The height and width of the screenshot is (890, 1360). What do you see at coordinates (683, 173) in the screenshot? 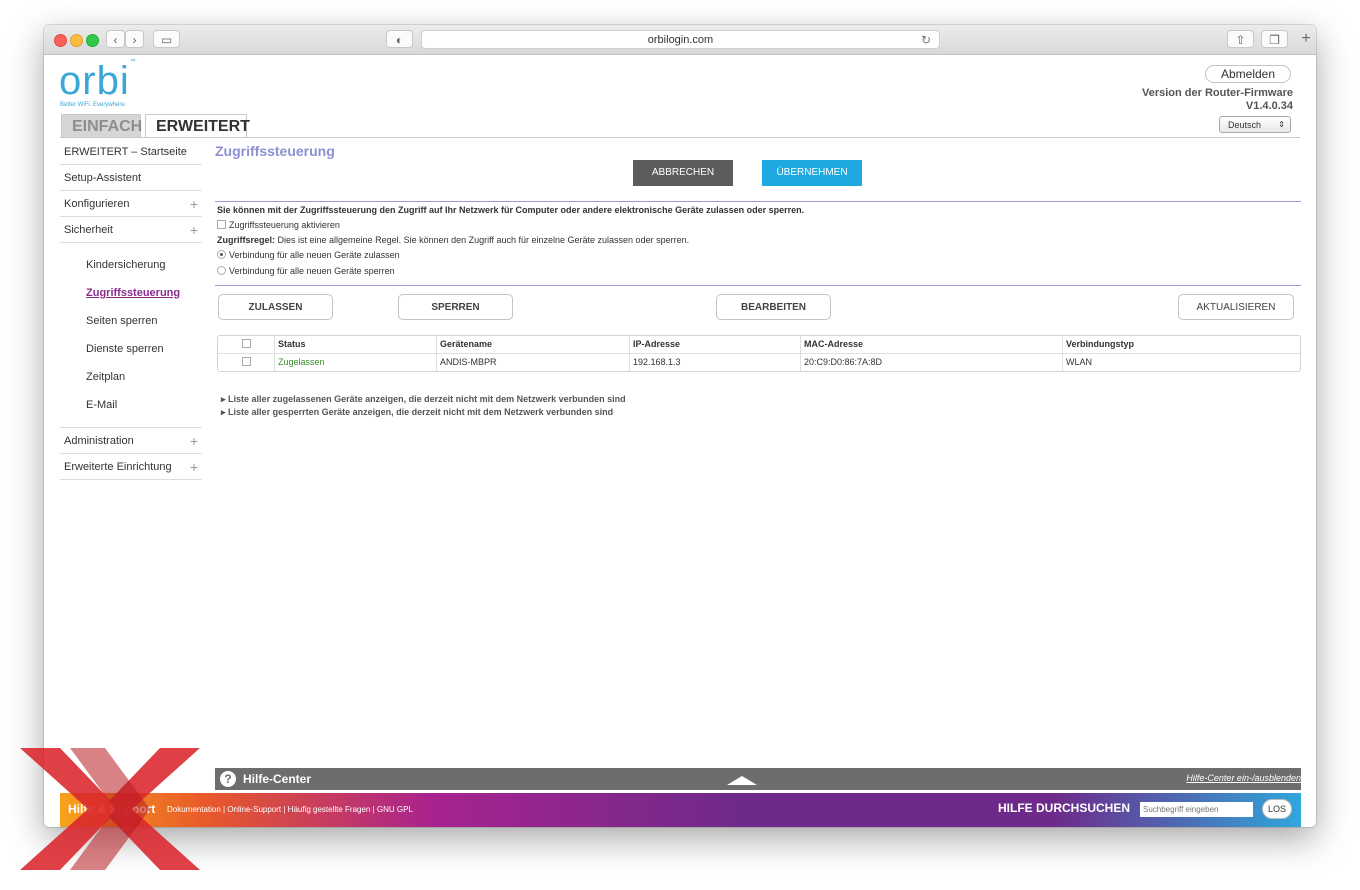
I see `cancel-button: ABBRECHEN` at bounding box center [683, 173].